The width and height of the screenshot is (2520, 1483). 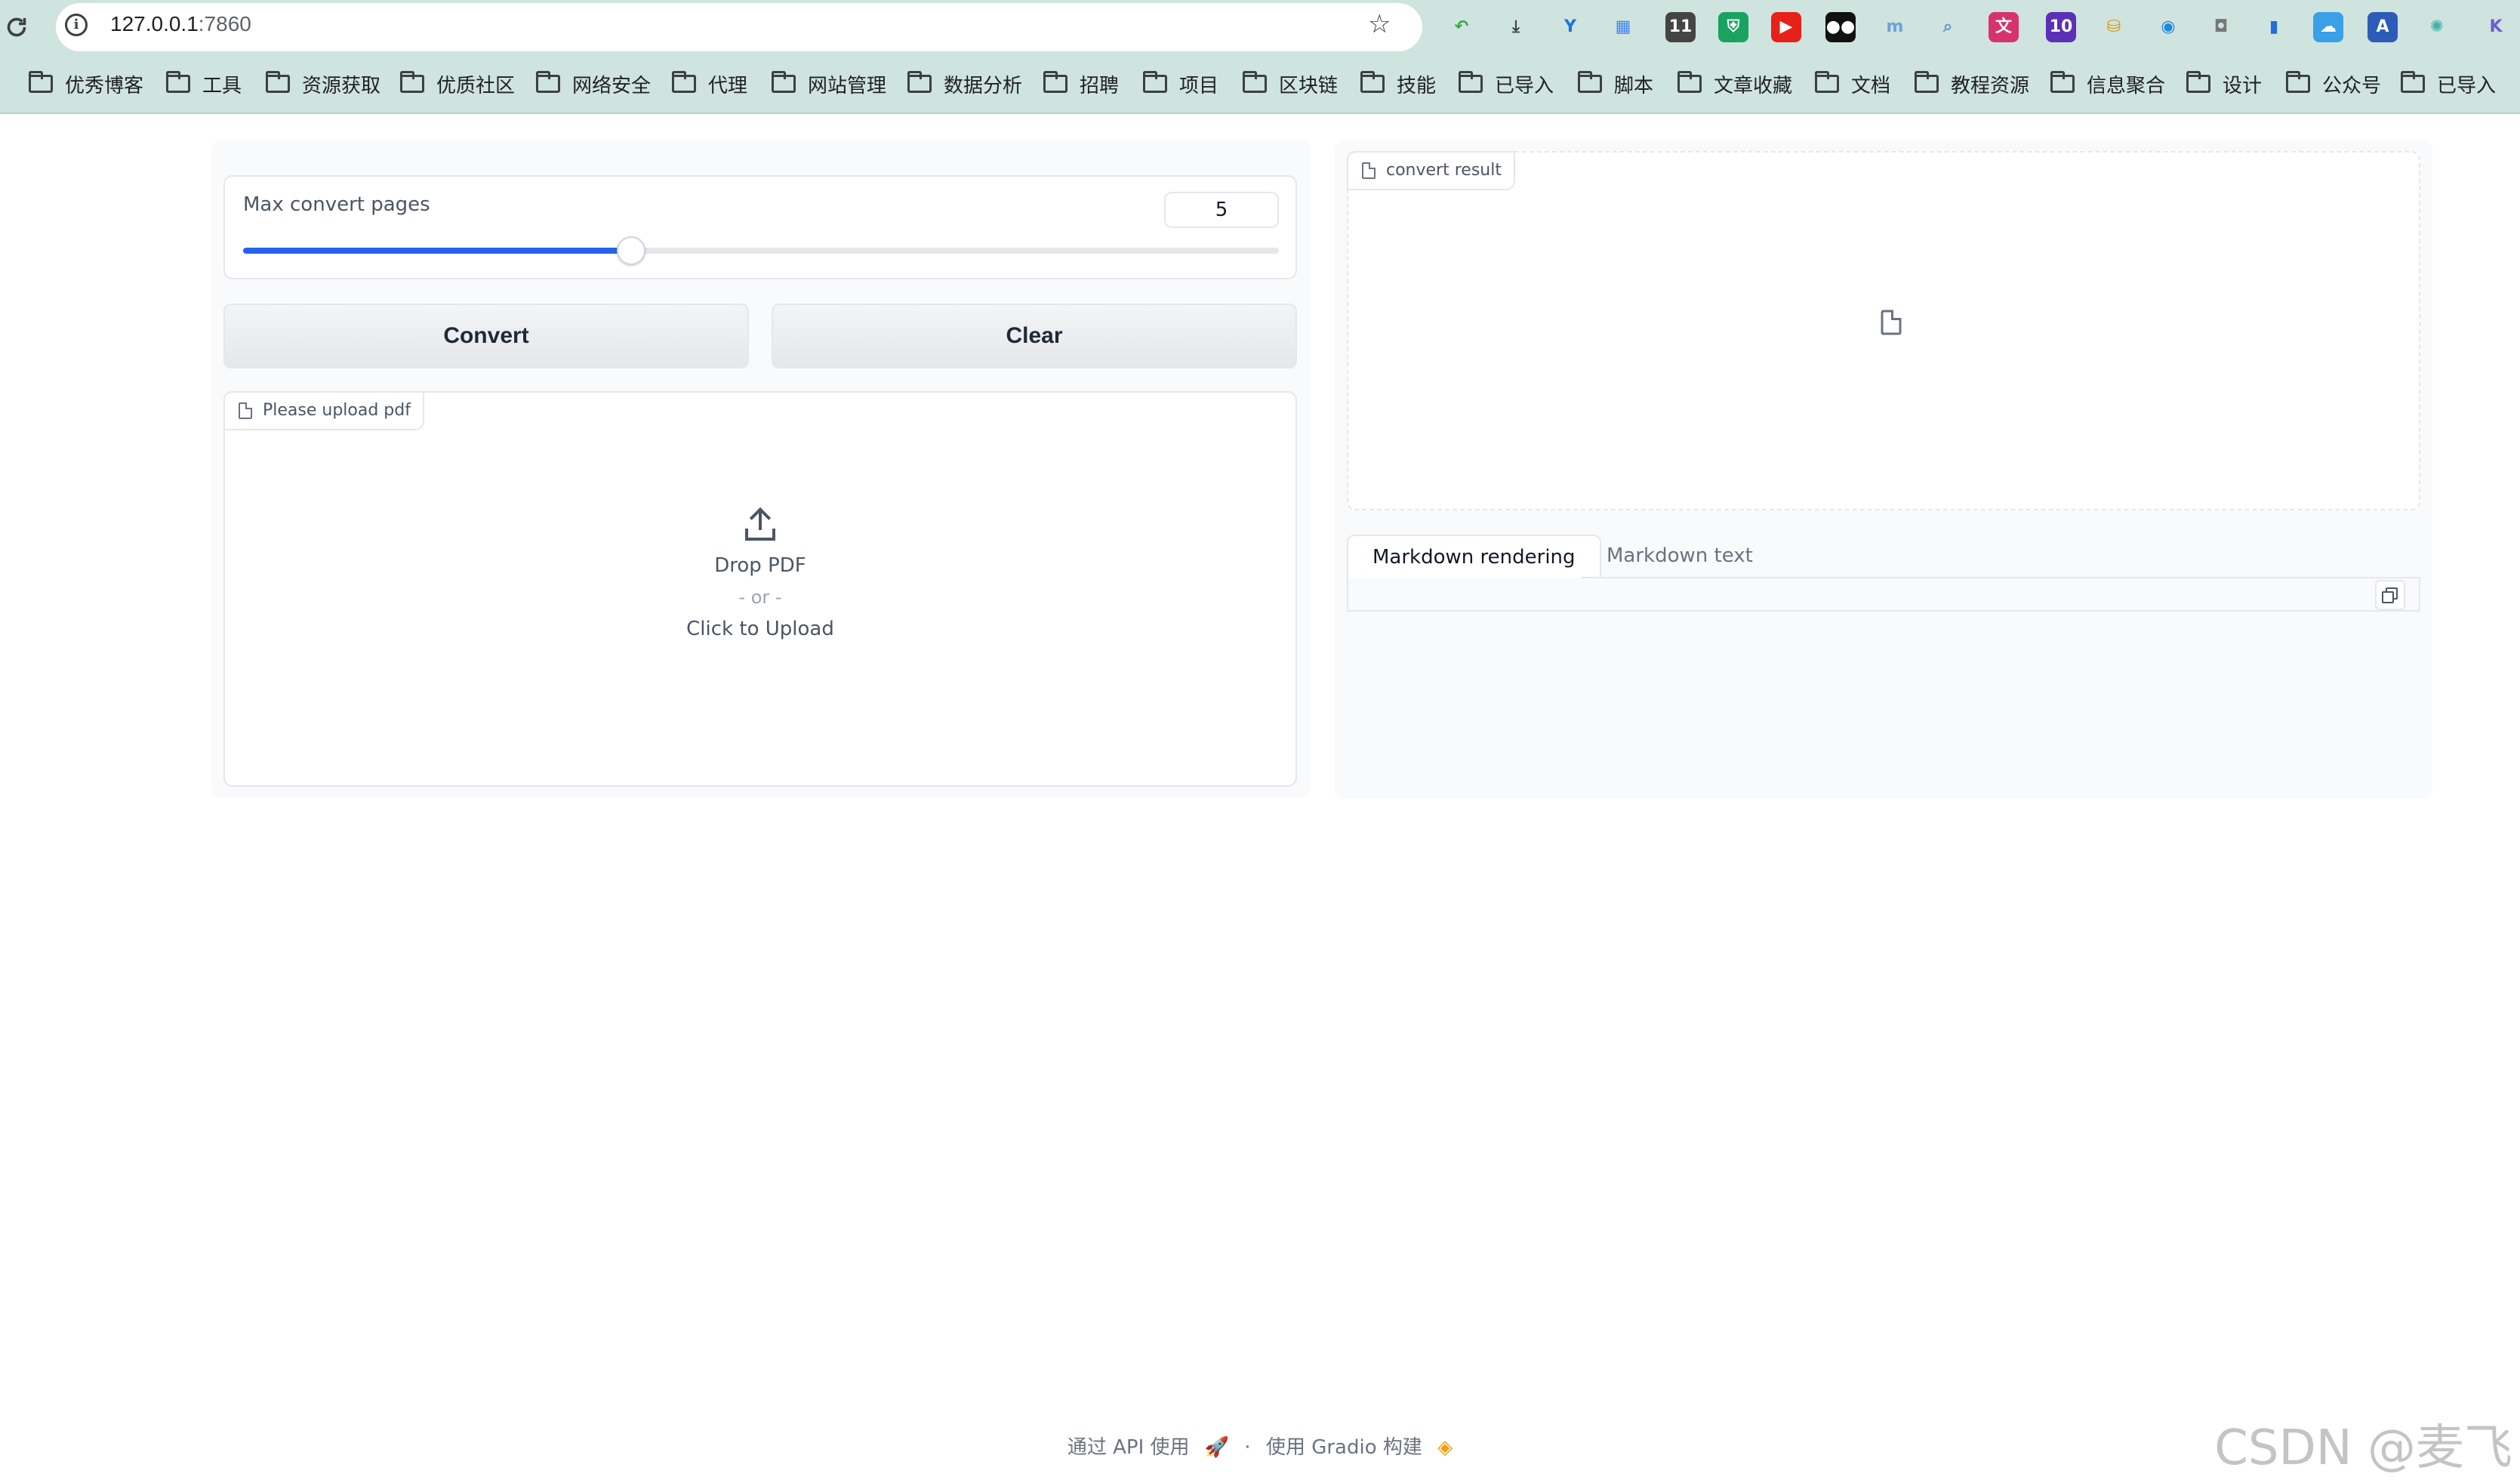 I want to click on bookmark-folder: 文档, so click(x=1852, y=84).